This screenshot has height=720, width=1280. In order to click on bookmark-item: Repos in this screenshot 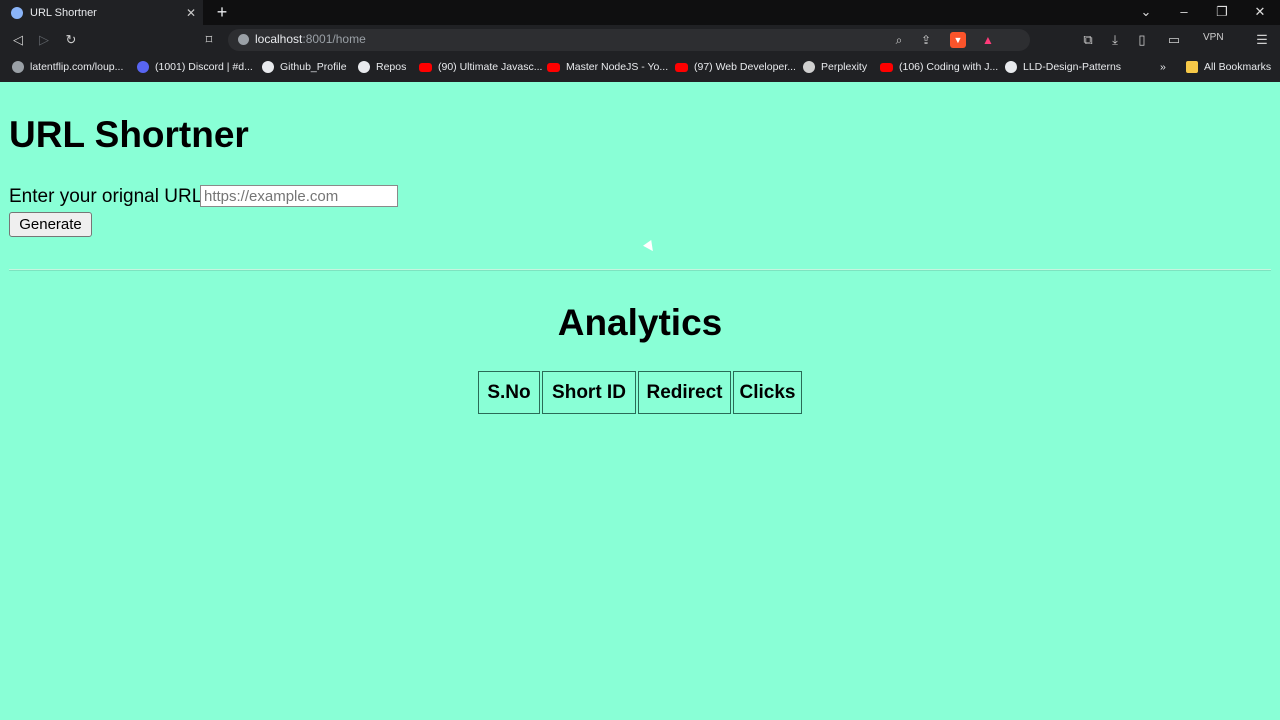, I will do `click(382, 67)`.